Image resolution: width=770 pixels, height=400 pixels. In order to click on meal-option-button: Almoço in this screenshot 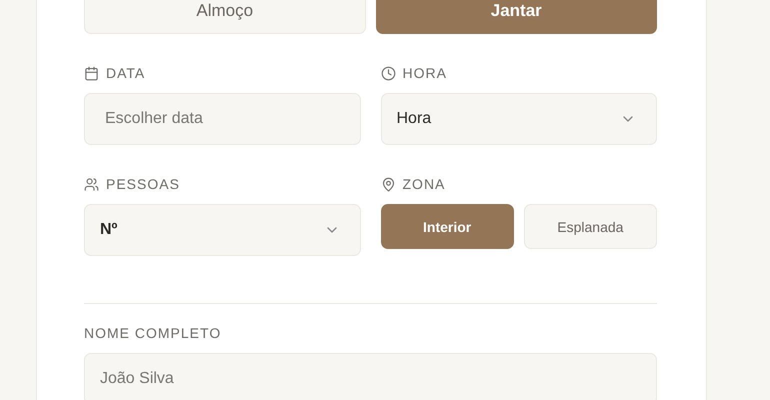, I will do `click(225, 17)`.